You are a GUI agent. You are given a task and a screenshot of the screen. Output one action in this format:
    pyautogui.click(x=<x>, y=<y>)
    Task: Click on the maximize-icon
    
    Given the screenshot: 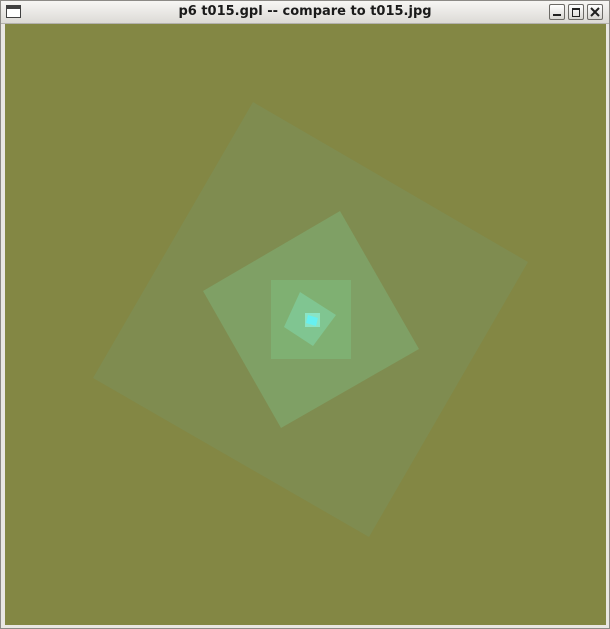 What is the action you would take?
    pyautogui.click(x=576, y=12)
    